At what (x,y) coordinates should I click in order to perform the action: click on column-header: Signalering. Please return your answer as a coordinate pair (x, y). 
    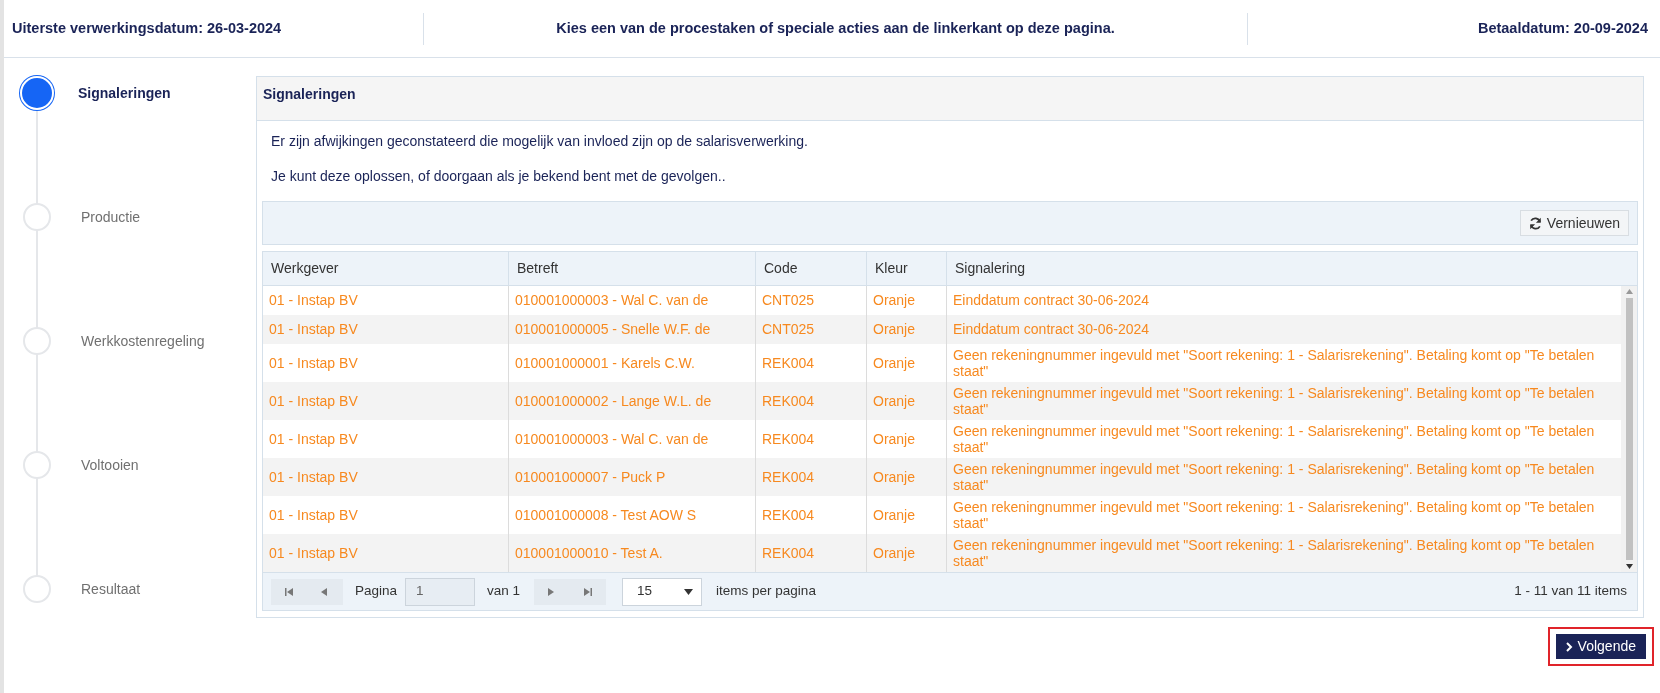
    Looking at the image, I should click on (1284, 268).